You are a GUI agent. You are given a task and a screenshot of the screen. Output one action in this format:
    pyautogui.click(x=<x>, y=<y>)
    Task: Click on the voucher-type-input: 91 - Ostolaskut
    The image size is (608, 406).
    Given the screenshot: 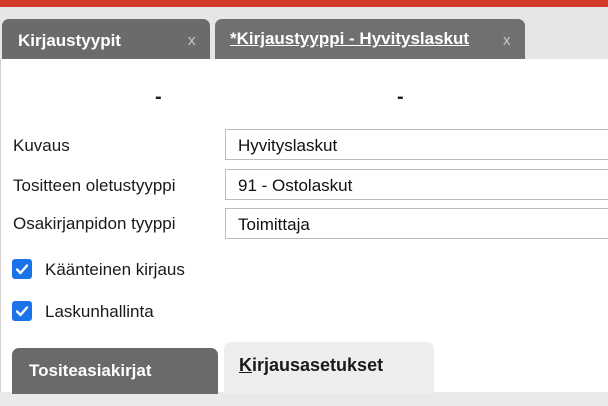 What is the action you would take?
    pyautogui.click(x=416, y=184)
    